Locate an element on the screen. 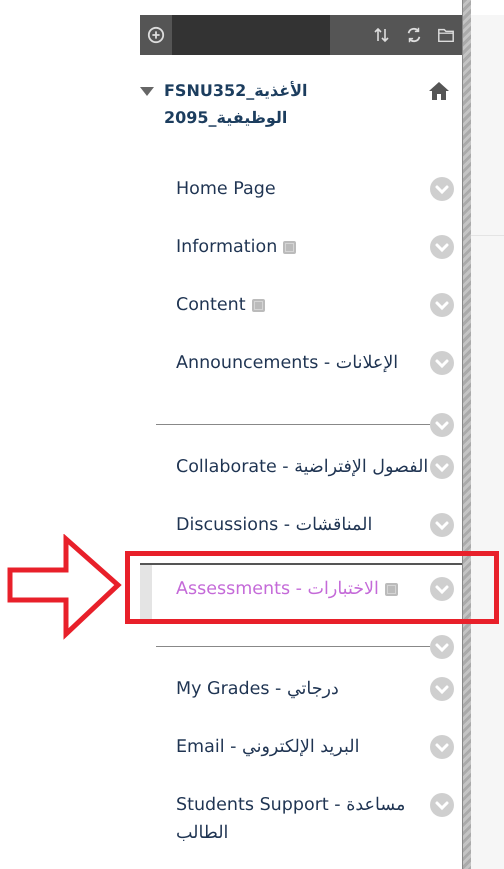 Image resolution: width=504 pixels, height=869 pixels. toolbar-search-area is located at coordinates (251, 35).